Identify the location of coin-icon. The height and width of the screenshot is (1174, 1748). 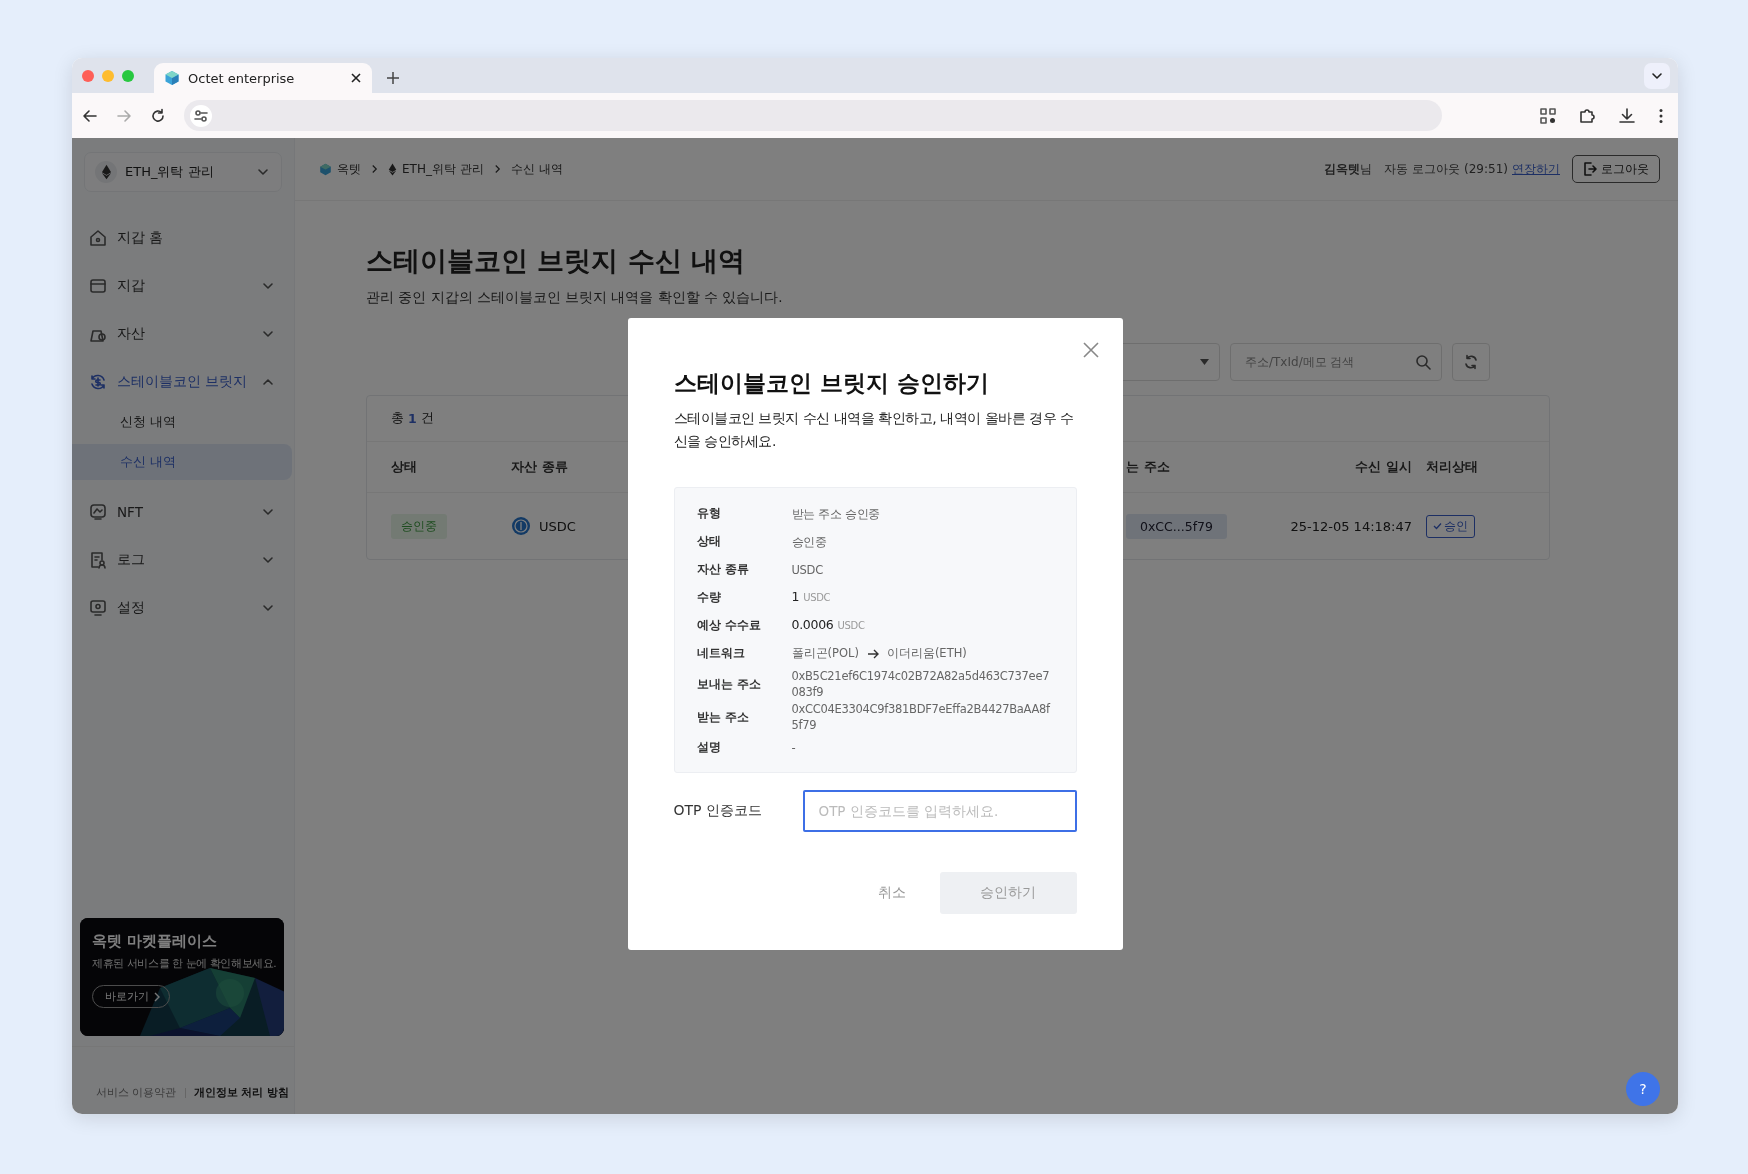
(521, 526).